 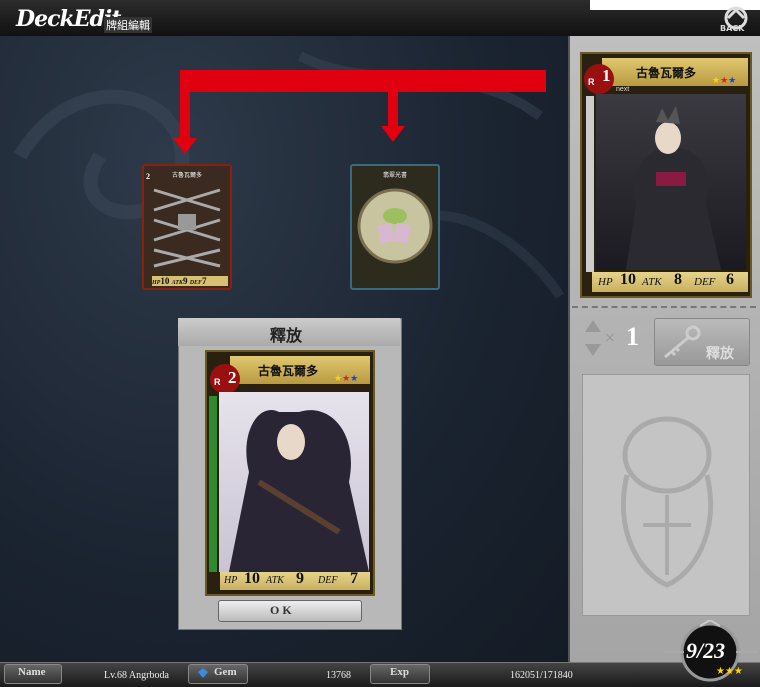 What do you see at coordinates (338, 675) in the screenshot?
I see `gem-count: 13768` at bounding box center [338, 675].